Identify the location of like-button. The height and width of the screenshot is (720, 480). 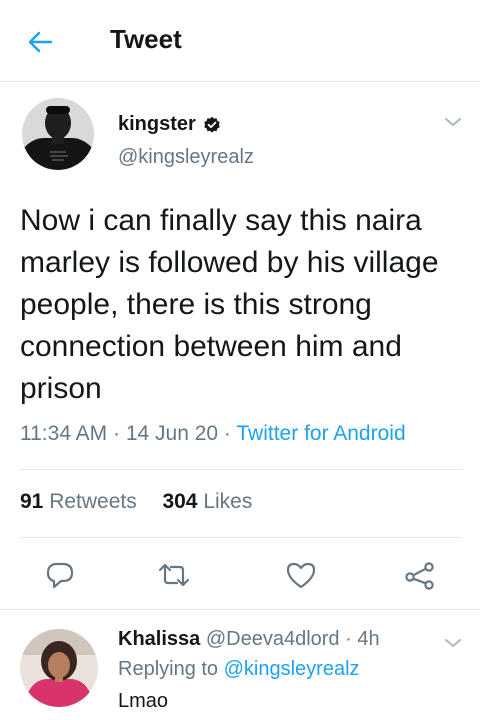
(301, 575).